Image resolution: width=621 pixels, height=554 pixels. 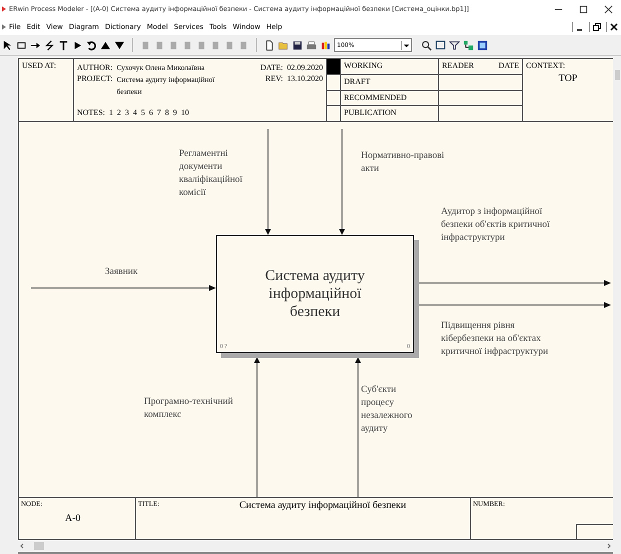 I want to click on node-value: A-0, so click(x=73, y=518).